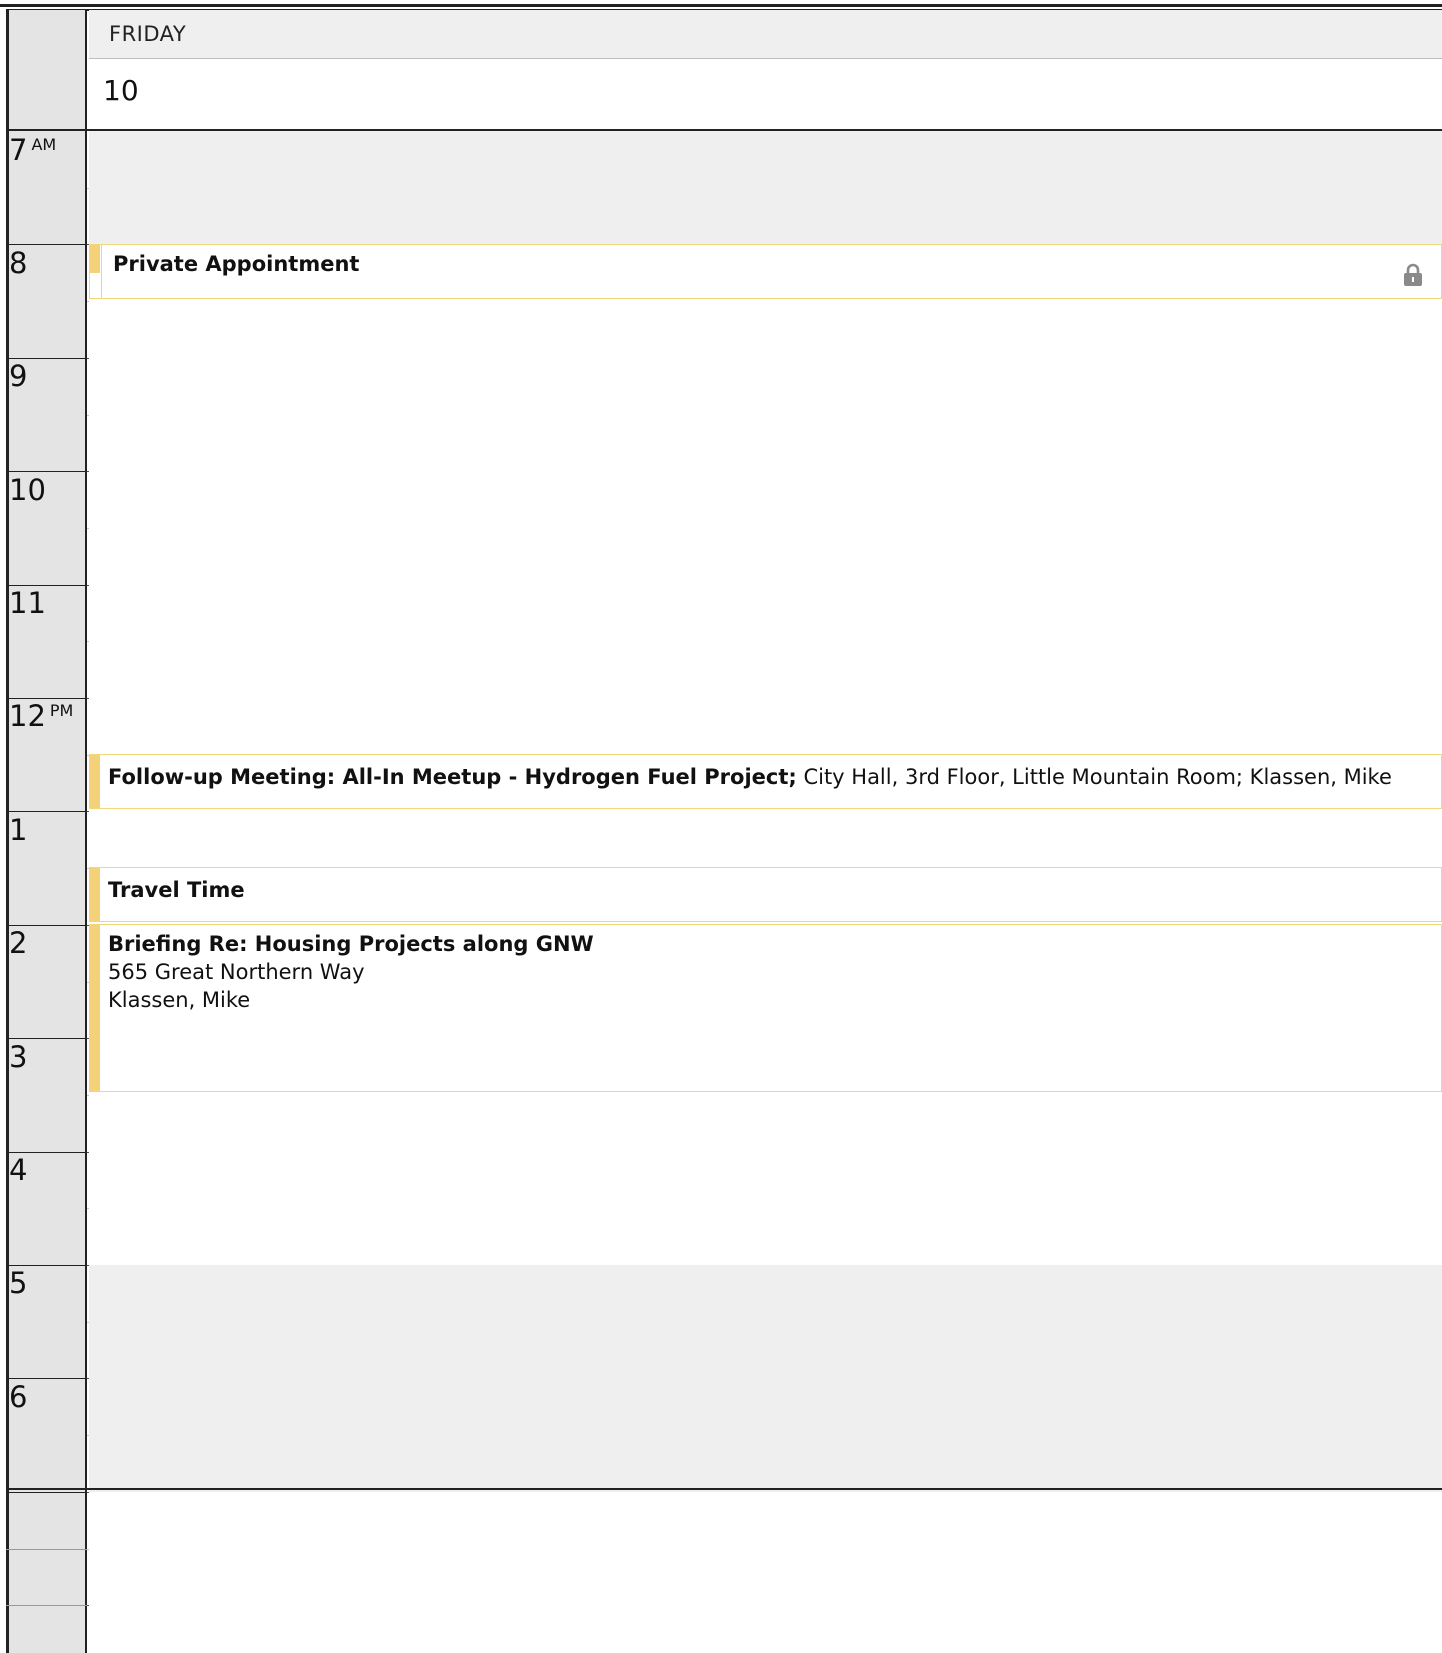 The height and width of the screenshot is (1653, 1442). Describe the element at coordinates (176, 890) in the screenshot. I see `event-title: Travel Time` at that location.